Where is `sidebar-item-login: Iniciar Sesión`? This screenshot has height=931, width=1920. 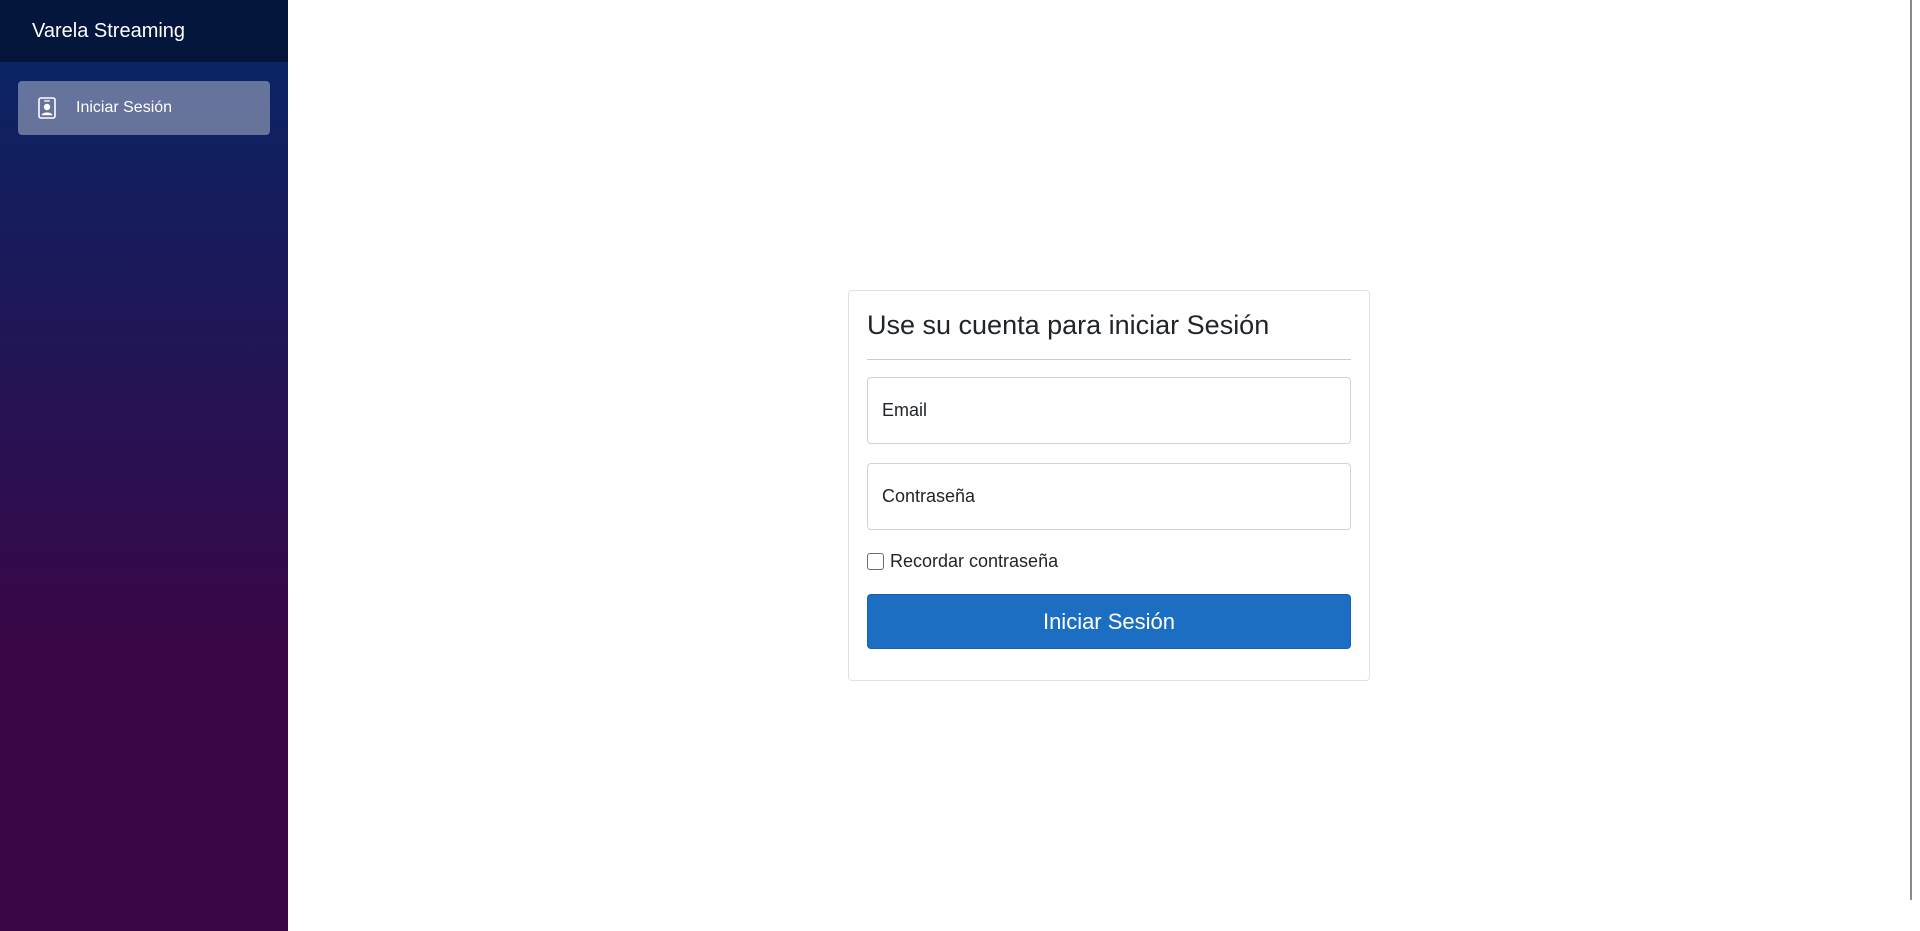
sidebar-item-login: Iniciar Sesión is located at coordinates (144, 108).